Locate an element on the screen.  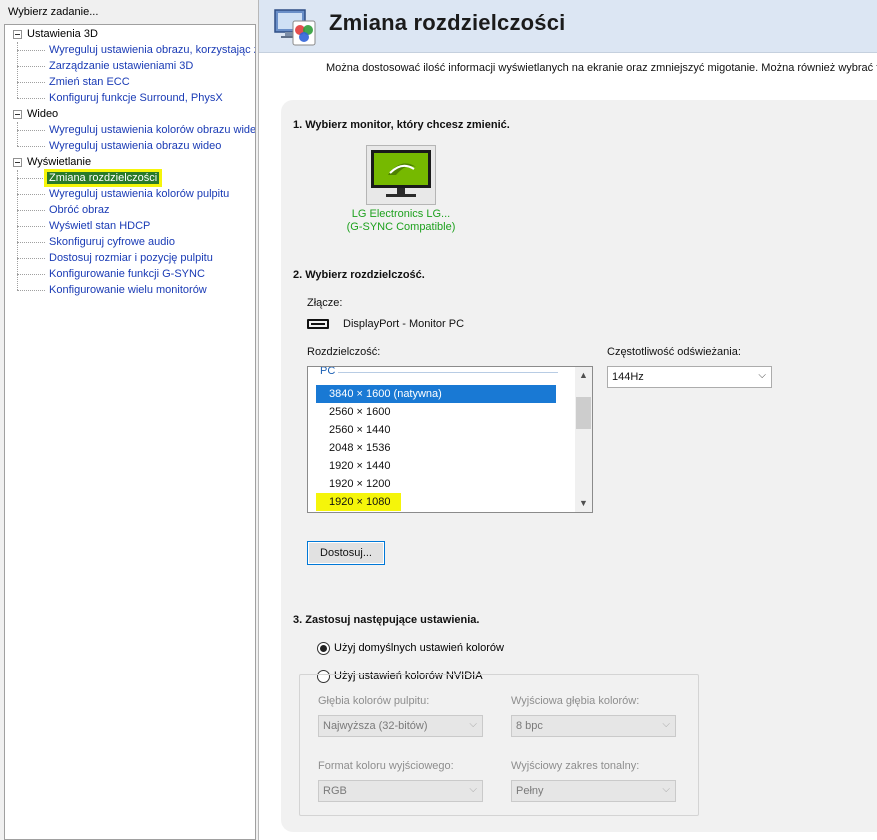
resolution-option: 1920 × 1200 is located at coordinates (436, 484).